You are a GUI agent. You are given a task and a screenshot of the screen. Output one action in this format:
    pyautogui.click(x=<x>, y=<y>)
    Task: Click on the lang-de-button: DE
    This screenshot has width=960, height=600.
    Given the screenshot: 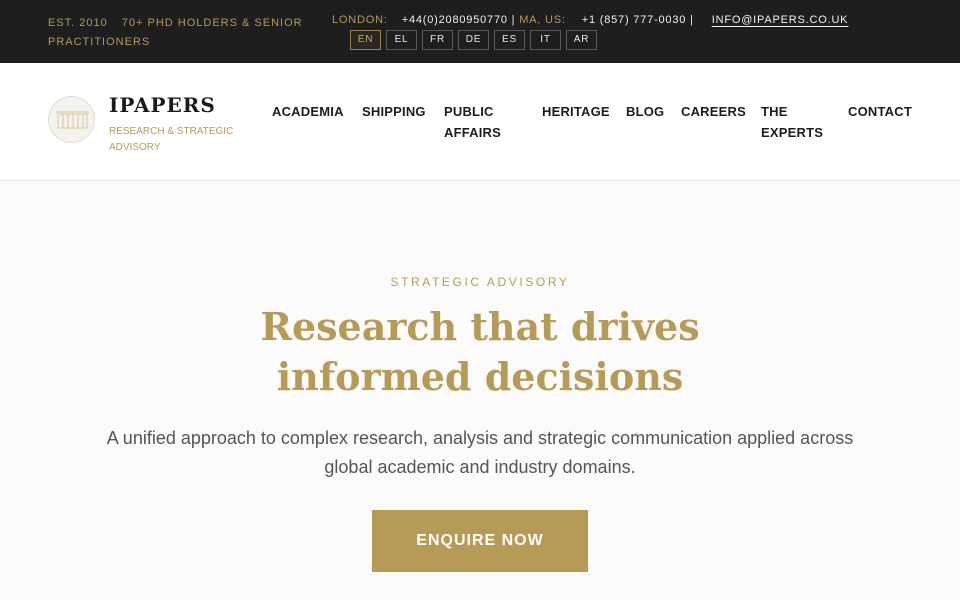 What is the action you would take?
    pyautogui.click(x=473, y=40)
    